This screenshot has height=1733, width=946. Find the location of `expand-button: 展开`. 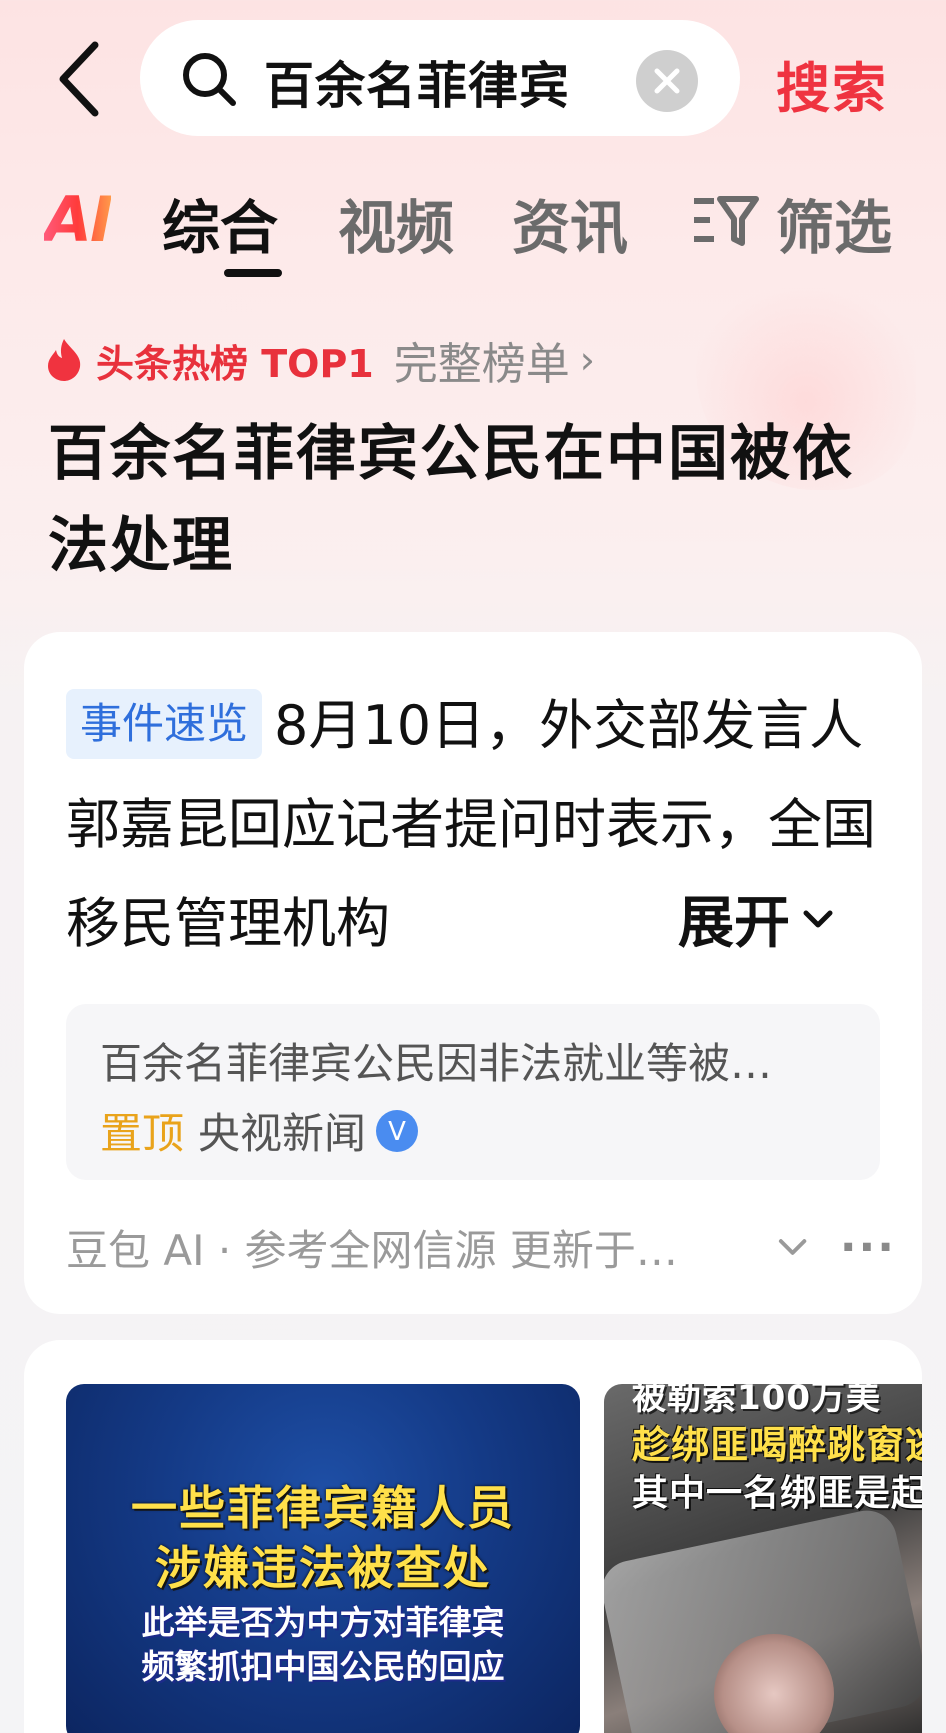

expand-button: 展开 is located at coordinates (727, 918).